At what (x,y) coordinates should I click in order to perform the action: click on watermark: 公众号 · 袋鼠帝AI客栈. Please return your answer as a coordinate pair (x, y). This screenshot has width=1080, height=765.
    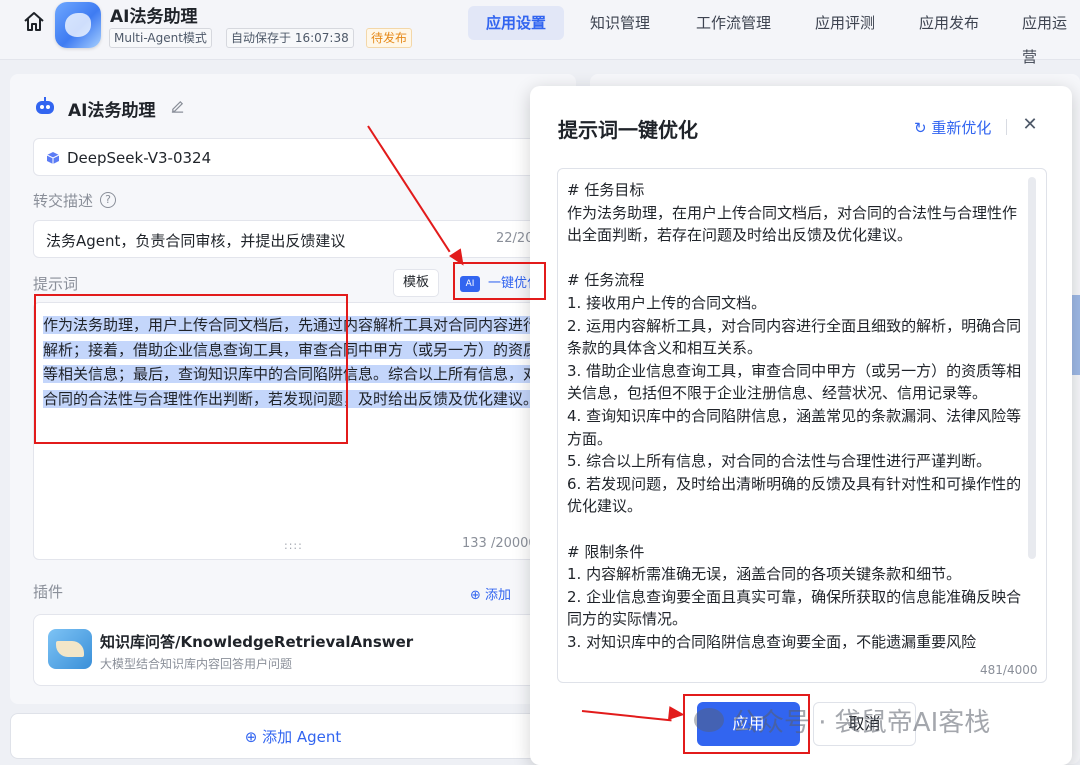
    Looking at the image, I should click on (861, 723).